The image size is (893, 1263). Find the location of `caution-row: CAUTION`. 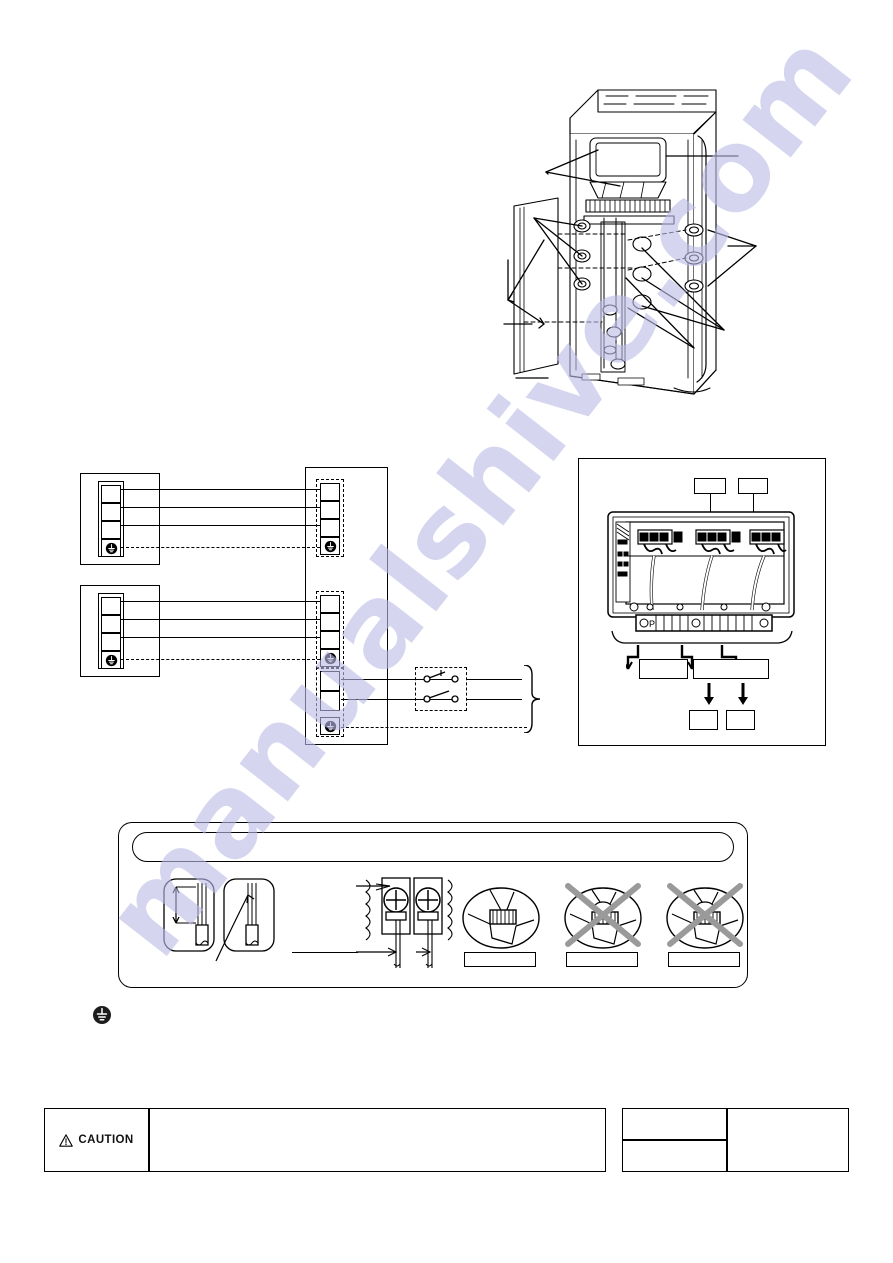

caution-row: CAUTION is located at coordinates (446, 1140).